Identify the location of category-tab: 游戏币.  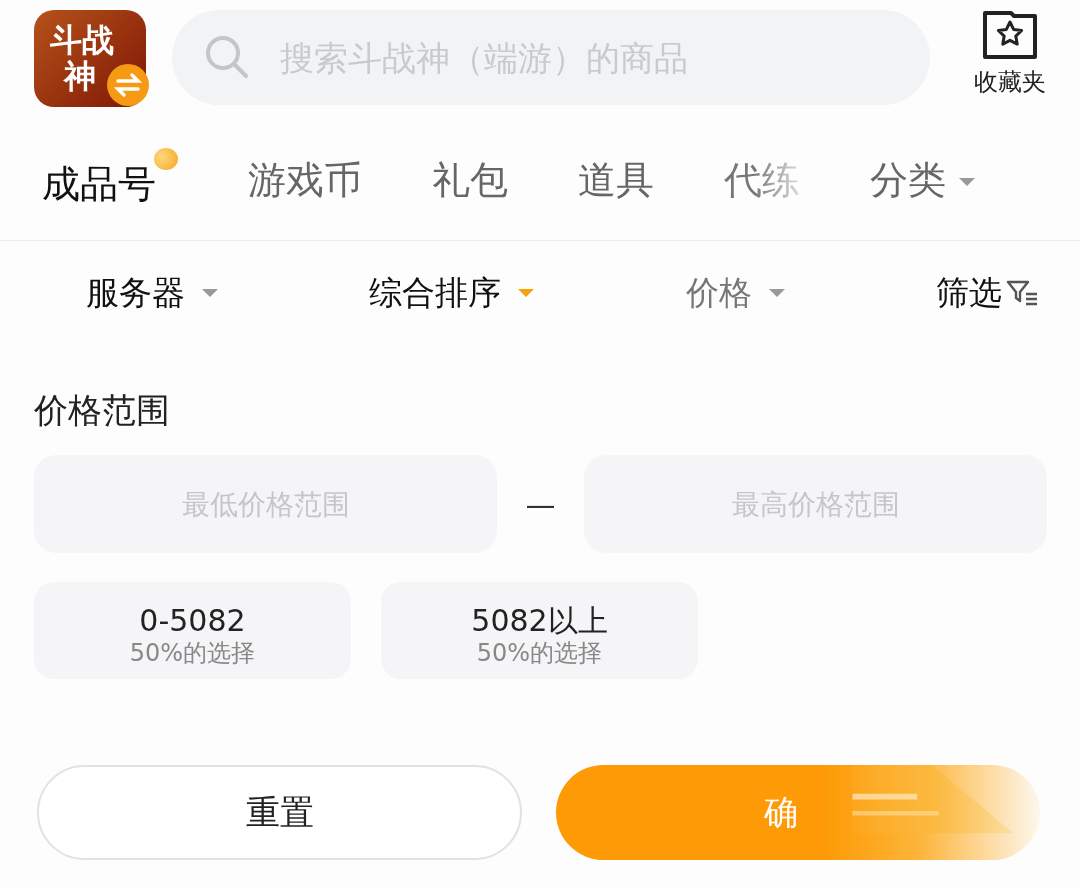
(305, 180).